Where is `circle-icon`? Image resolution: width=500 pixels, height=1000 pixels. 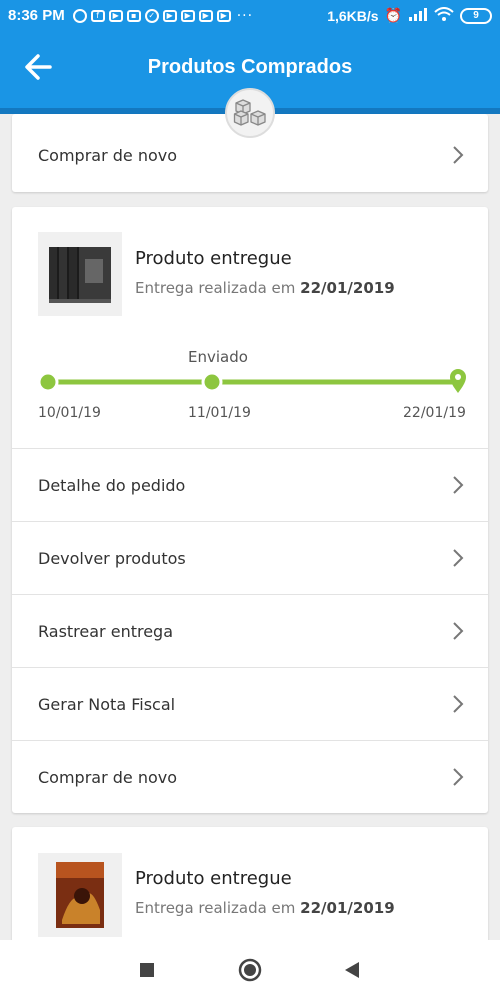
circle-icon is located at coordinates (250, 970).